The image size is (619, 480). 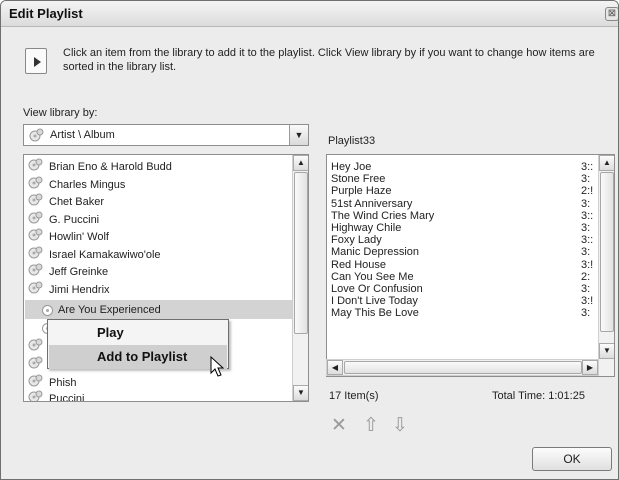 I want to click on library-artist-item: Charles Mingus, so click(x=76, y=184).